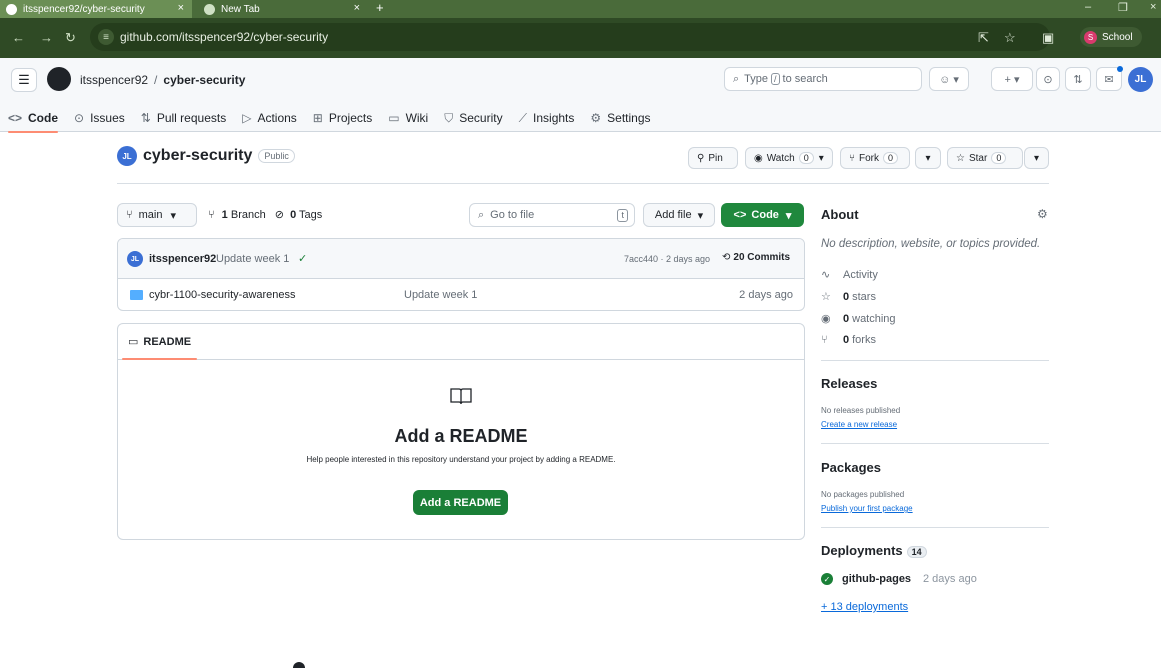 This screenshot has width=1161, height=668. What do you see at coordinates (157, 215) in the screenshot?
I see `branch-selector: ⑂ main ▾` at bounding box center [157, 215].